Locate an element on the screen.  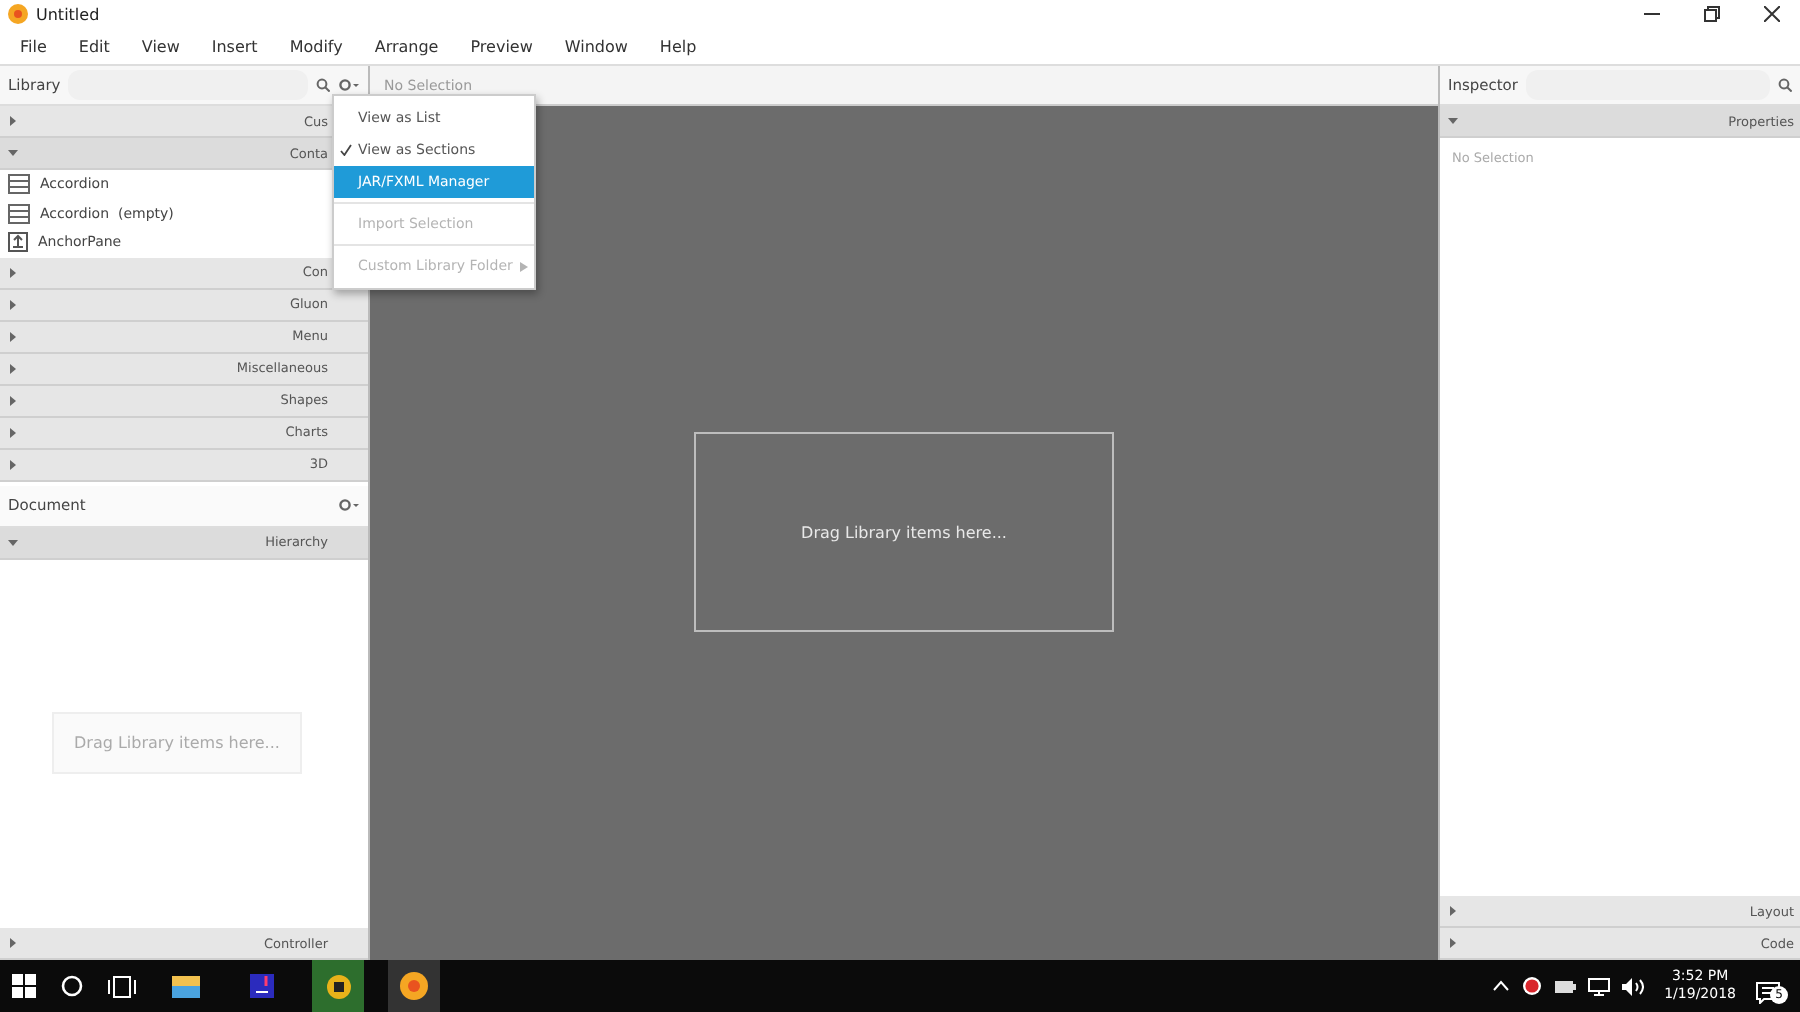
menu-item: File is located at coordinates (33, 46).